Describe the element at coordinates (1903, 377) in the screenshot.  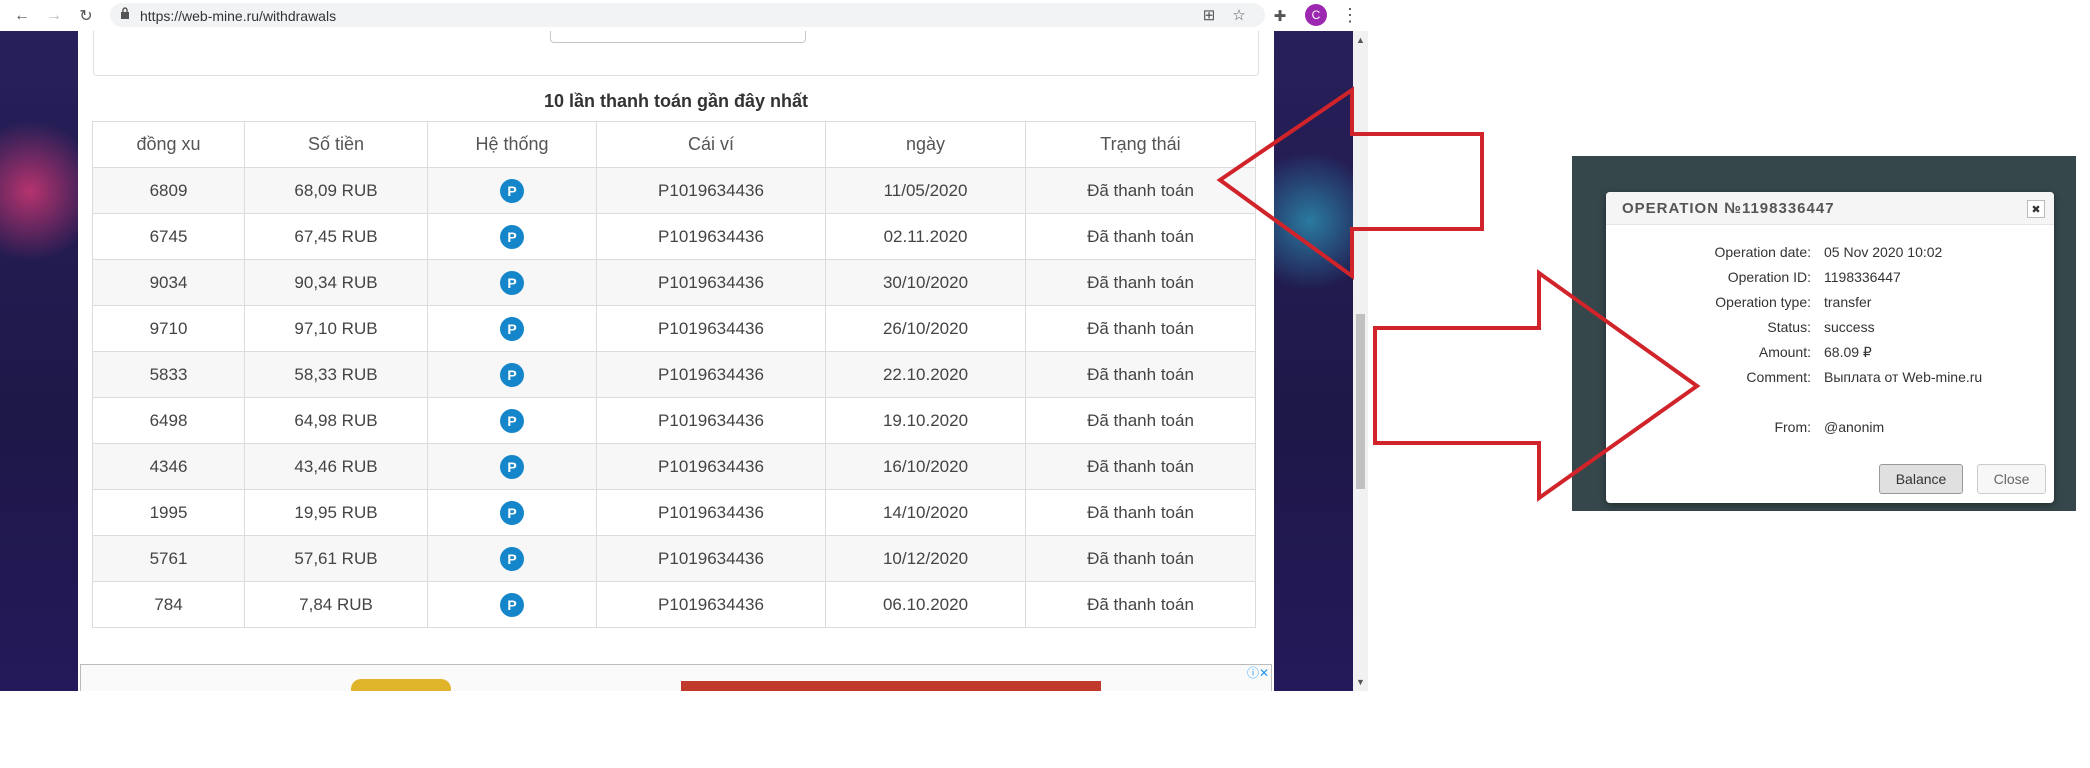
I see `detail-value: Выплата от Web-mine.ru` at that location.